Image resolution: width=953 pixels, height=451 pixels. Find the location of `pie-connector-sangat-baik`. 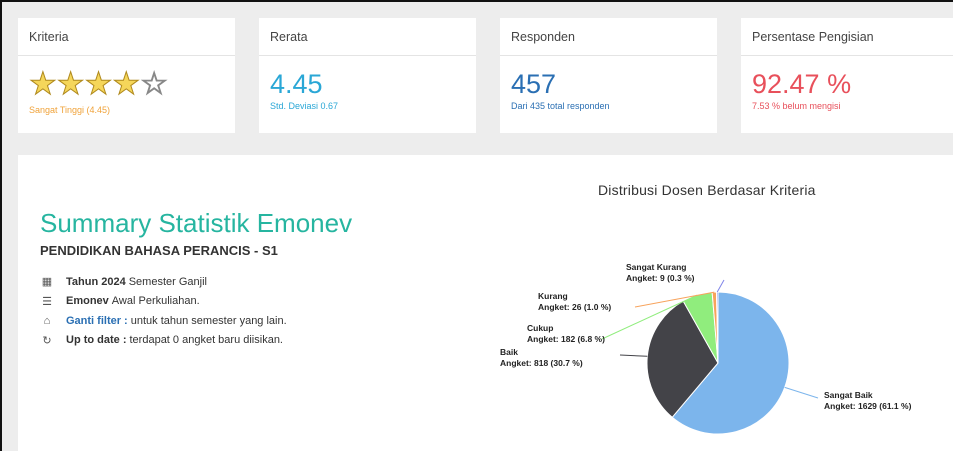

pie-connector-sangat-baik is located at coordinates (801, 392).